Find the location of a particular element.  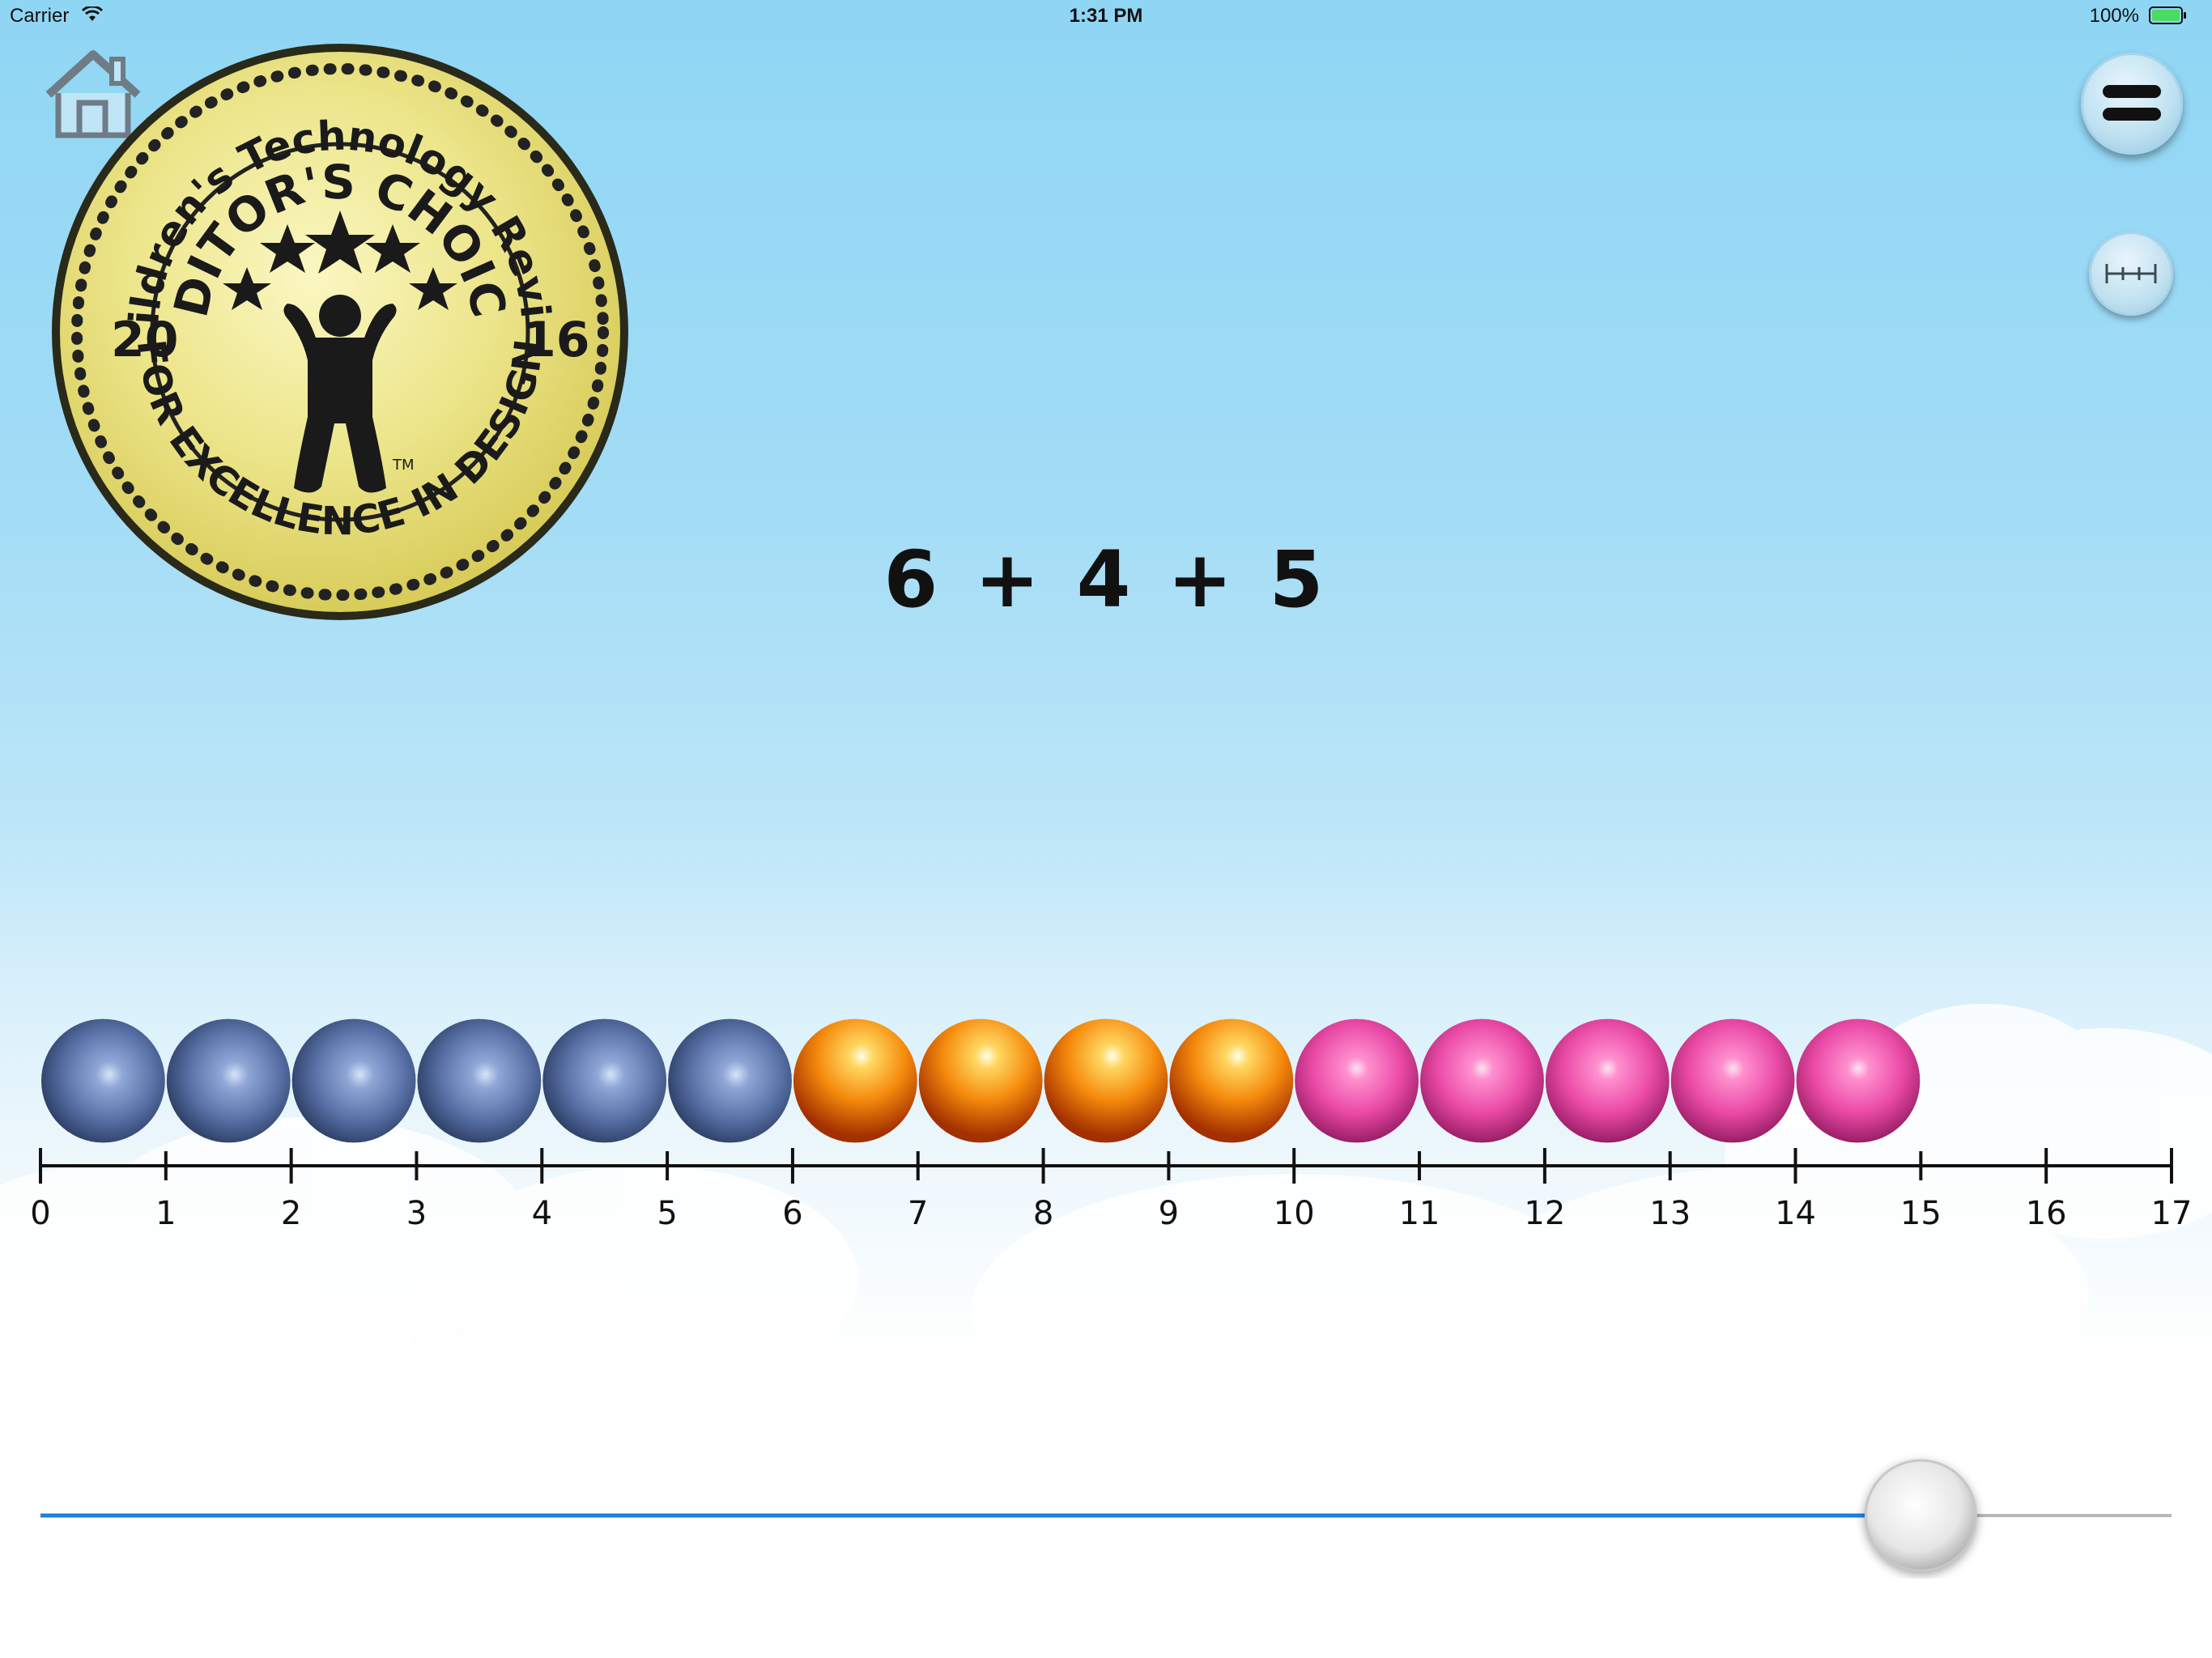

tick-label-16: 16 is located at coordinates (2047, 1213).